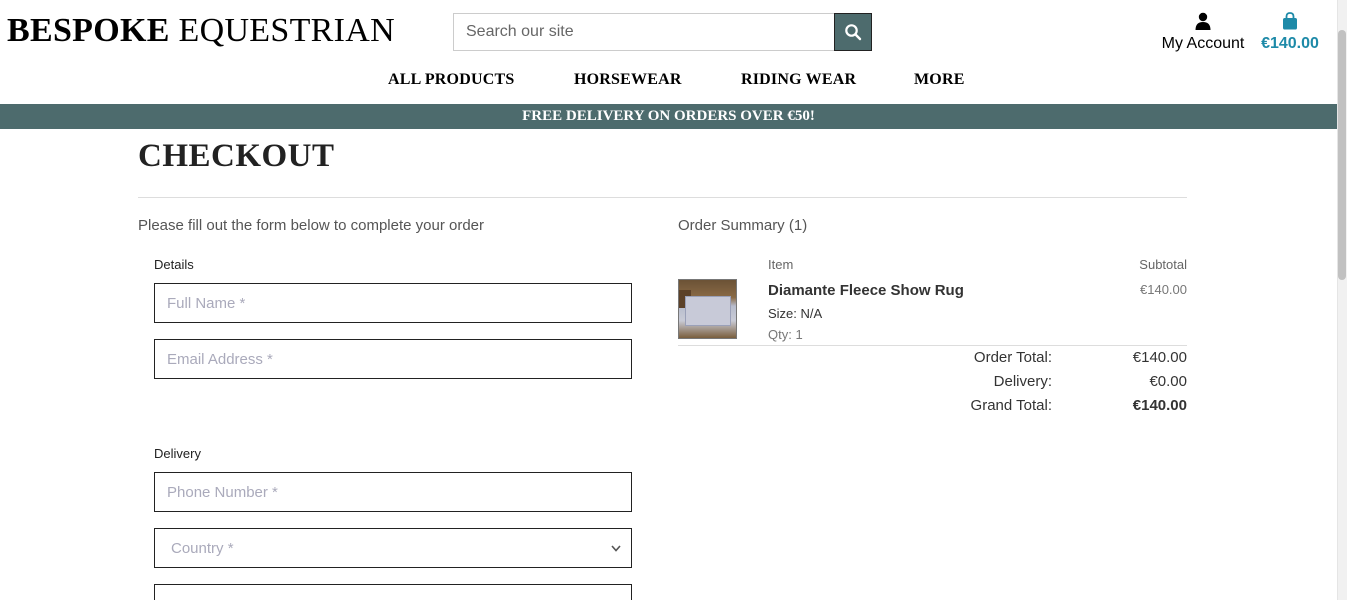 The height and width of the screenshot is (600, 1347). Describe the element at coordinates (451, 80) in the screenshot. I see `nav-all-products: ALL PRODUCTS` at that location.